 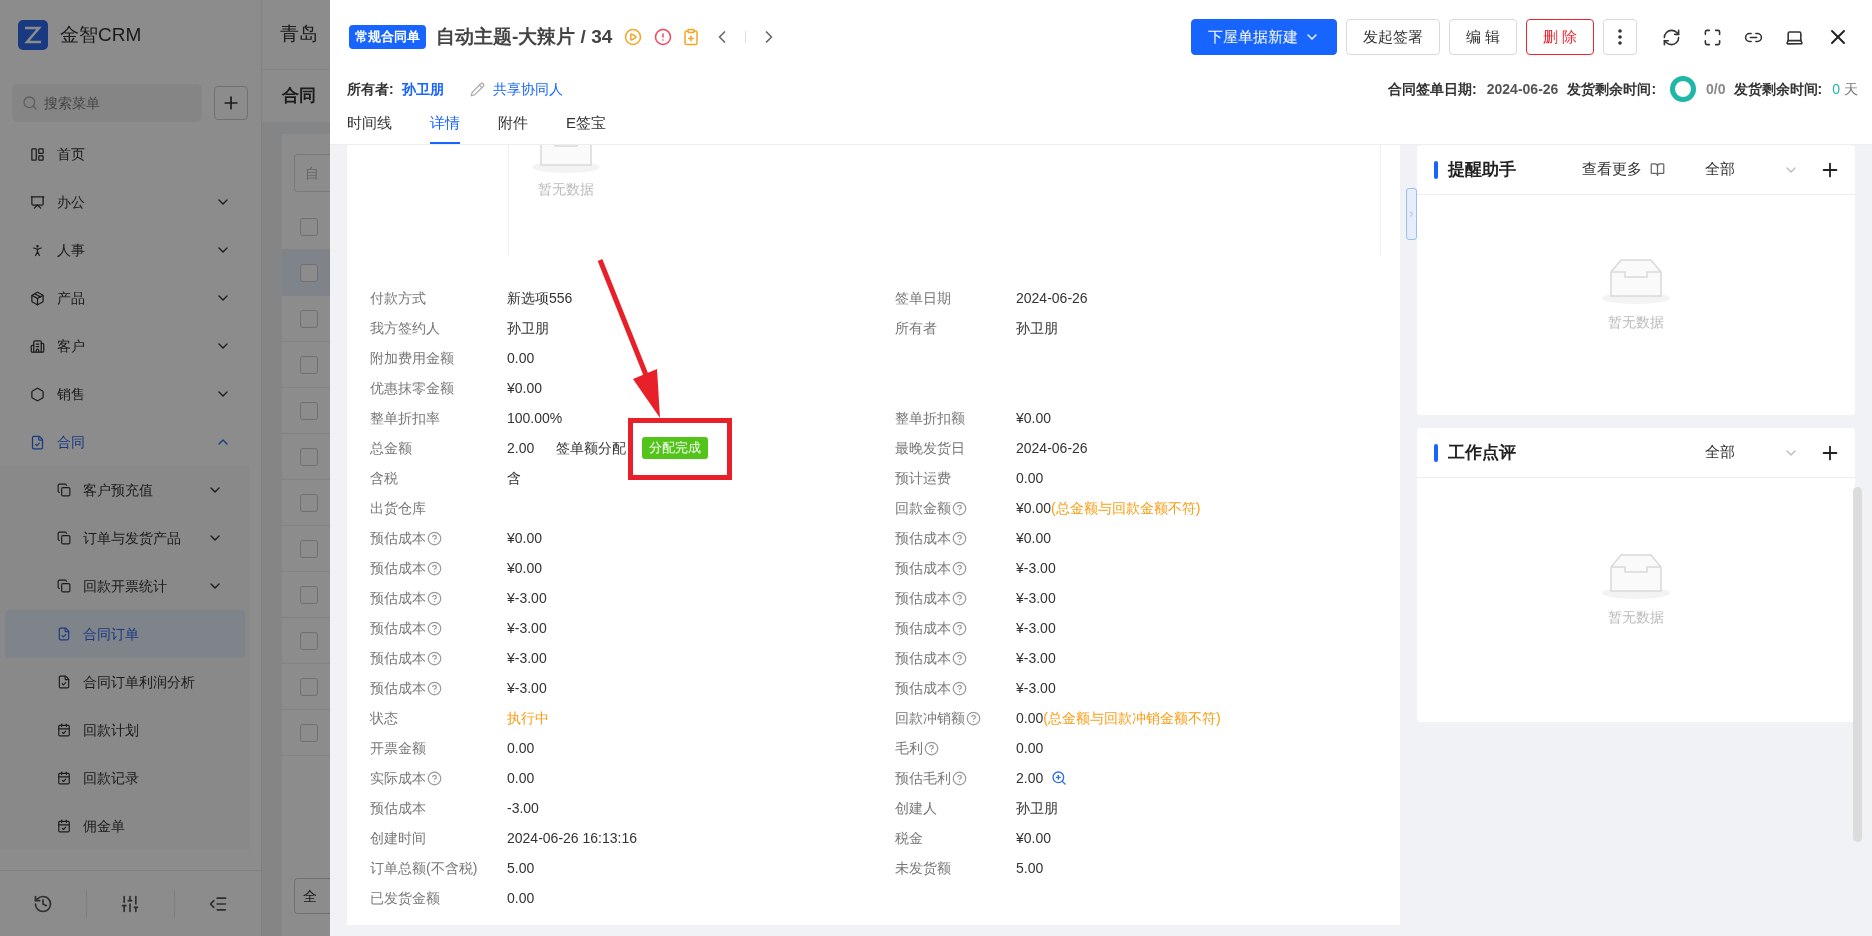 What do you see at coordinates (909, 838) in the screenshot?
I see `field-label: 税金` at bounding box center [909, 838].